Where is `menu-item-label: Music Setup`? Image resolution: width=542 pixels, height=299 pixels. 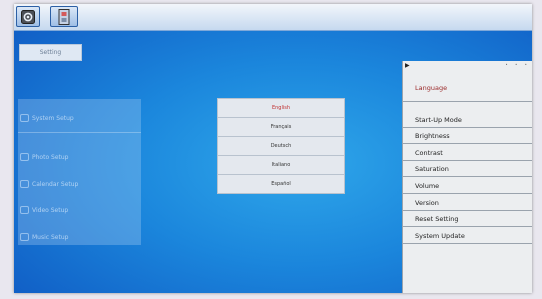 menu-item-label: Music Setup is located at coordinates (50, 237).